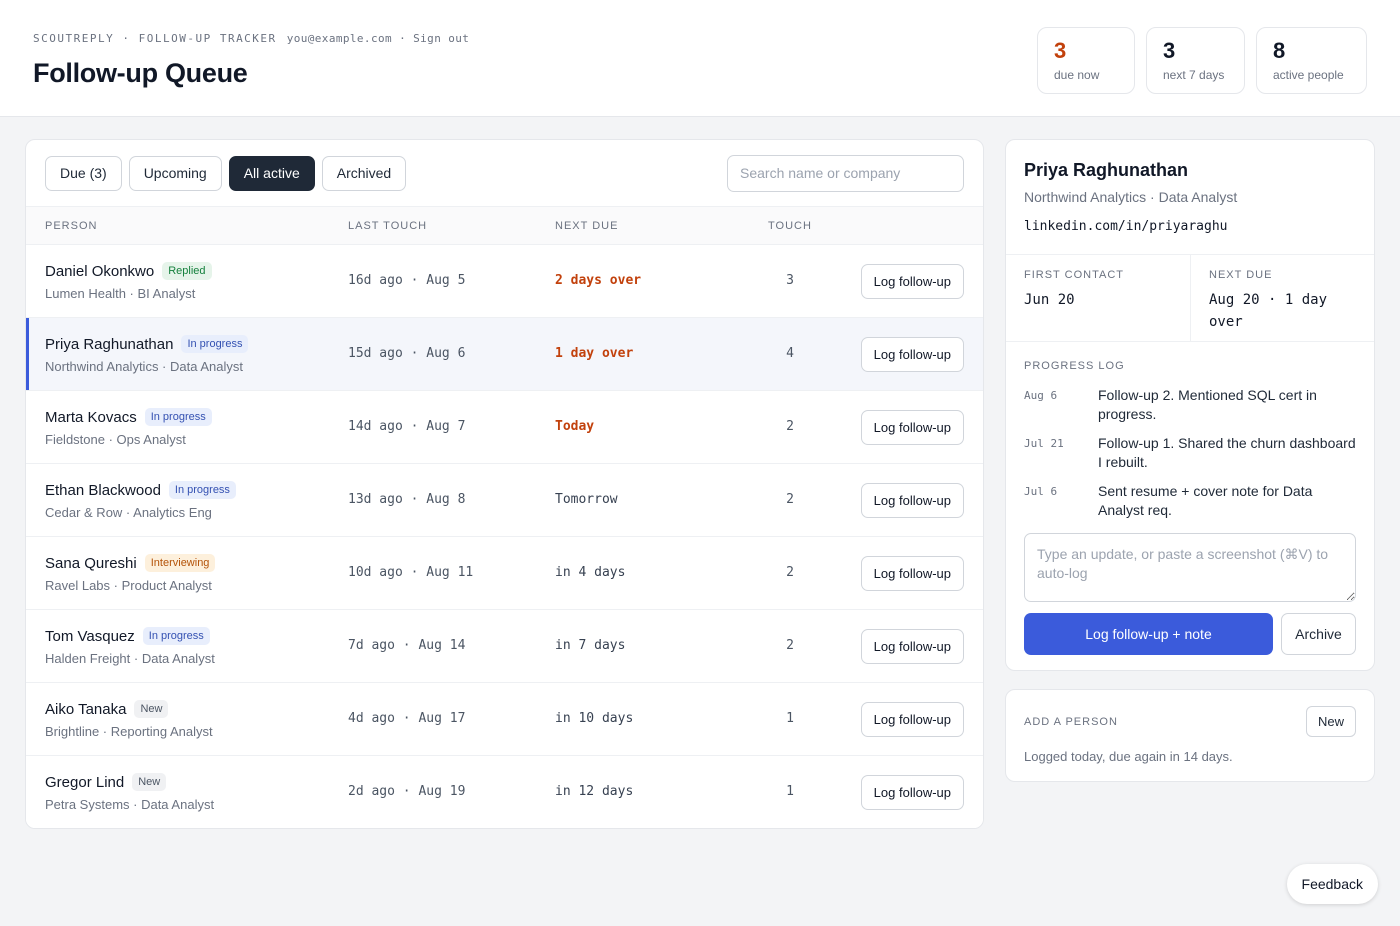  I want to click on brand-name: SCOUTREPLY · FOLLOW-UP TRACKER, so click(155, 38).